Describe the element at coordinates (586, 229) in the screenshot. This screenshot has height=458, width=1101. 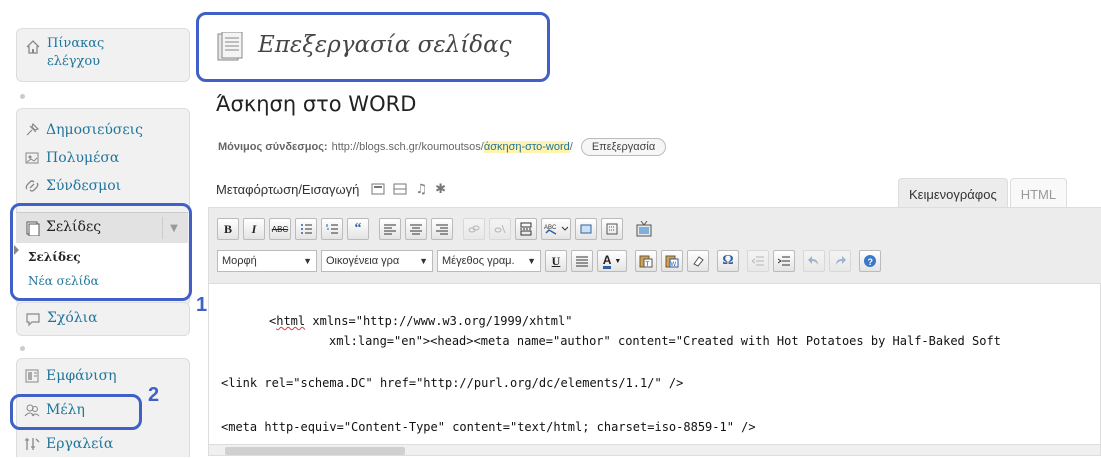
I see `fullscreen-icon` at that location.